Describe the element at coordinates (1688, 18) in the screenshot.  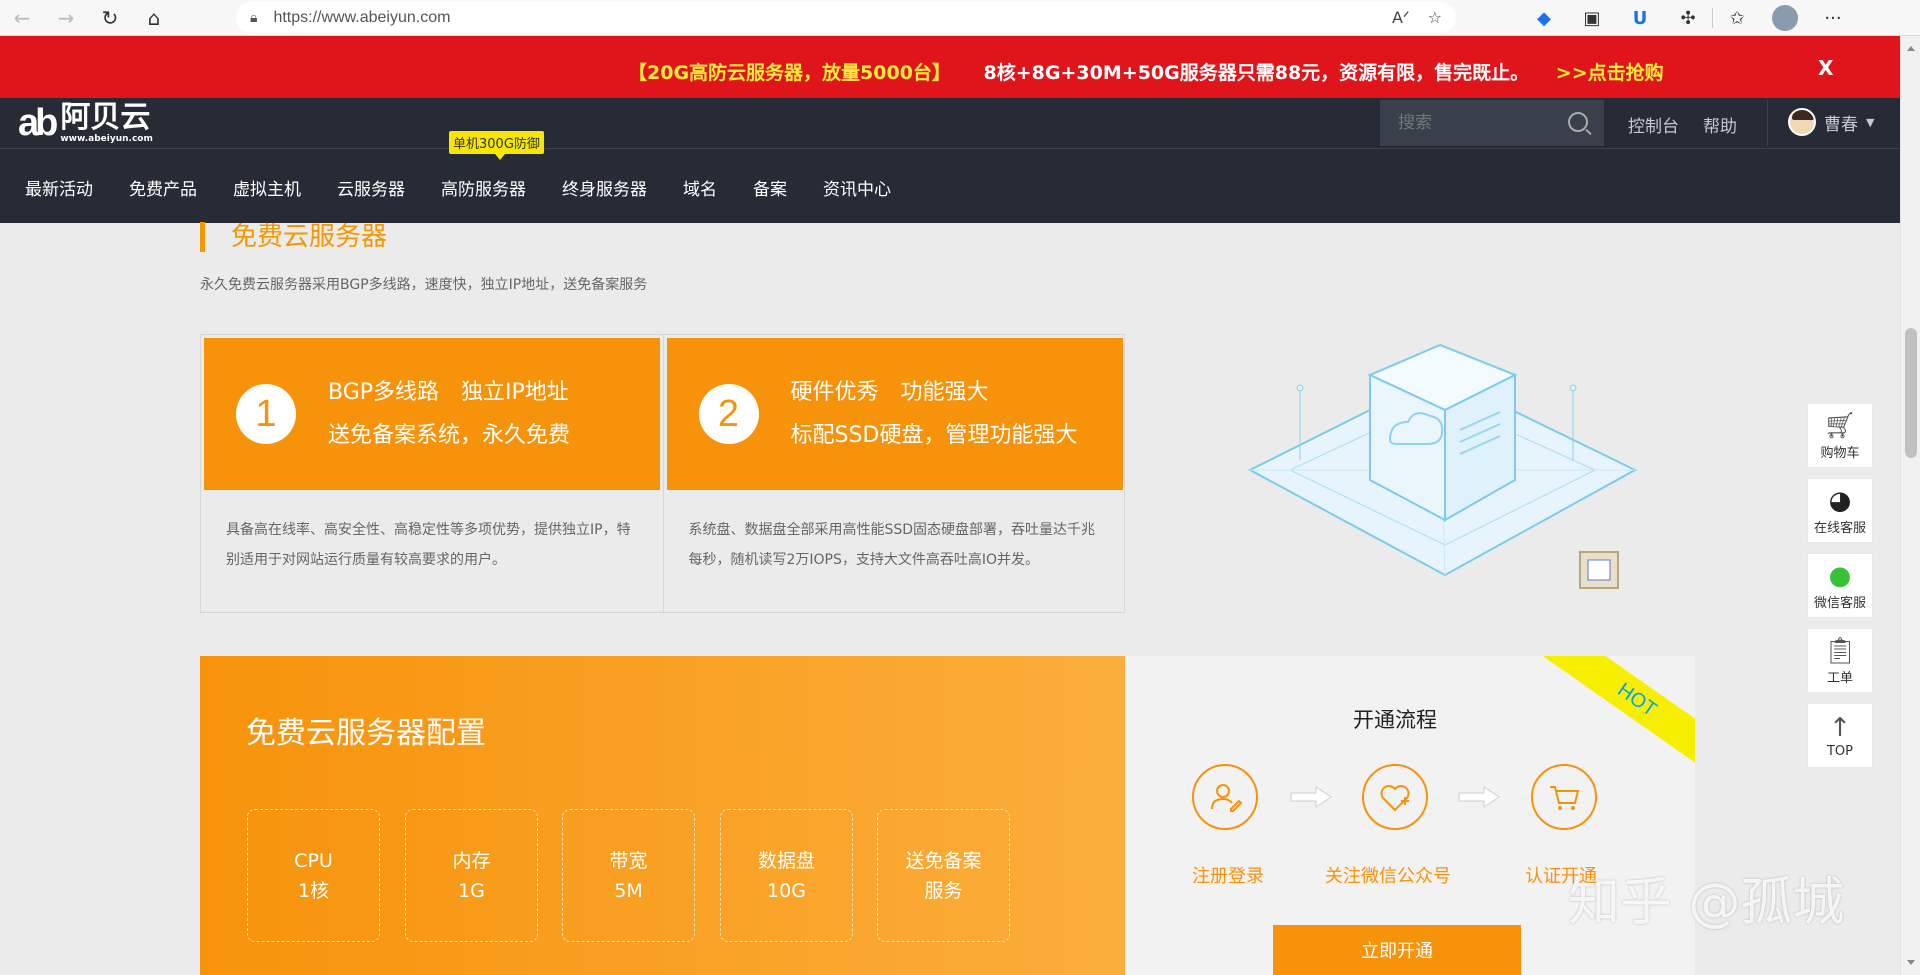
I see `extensions-icon: ✣` at that location.